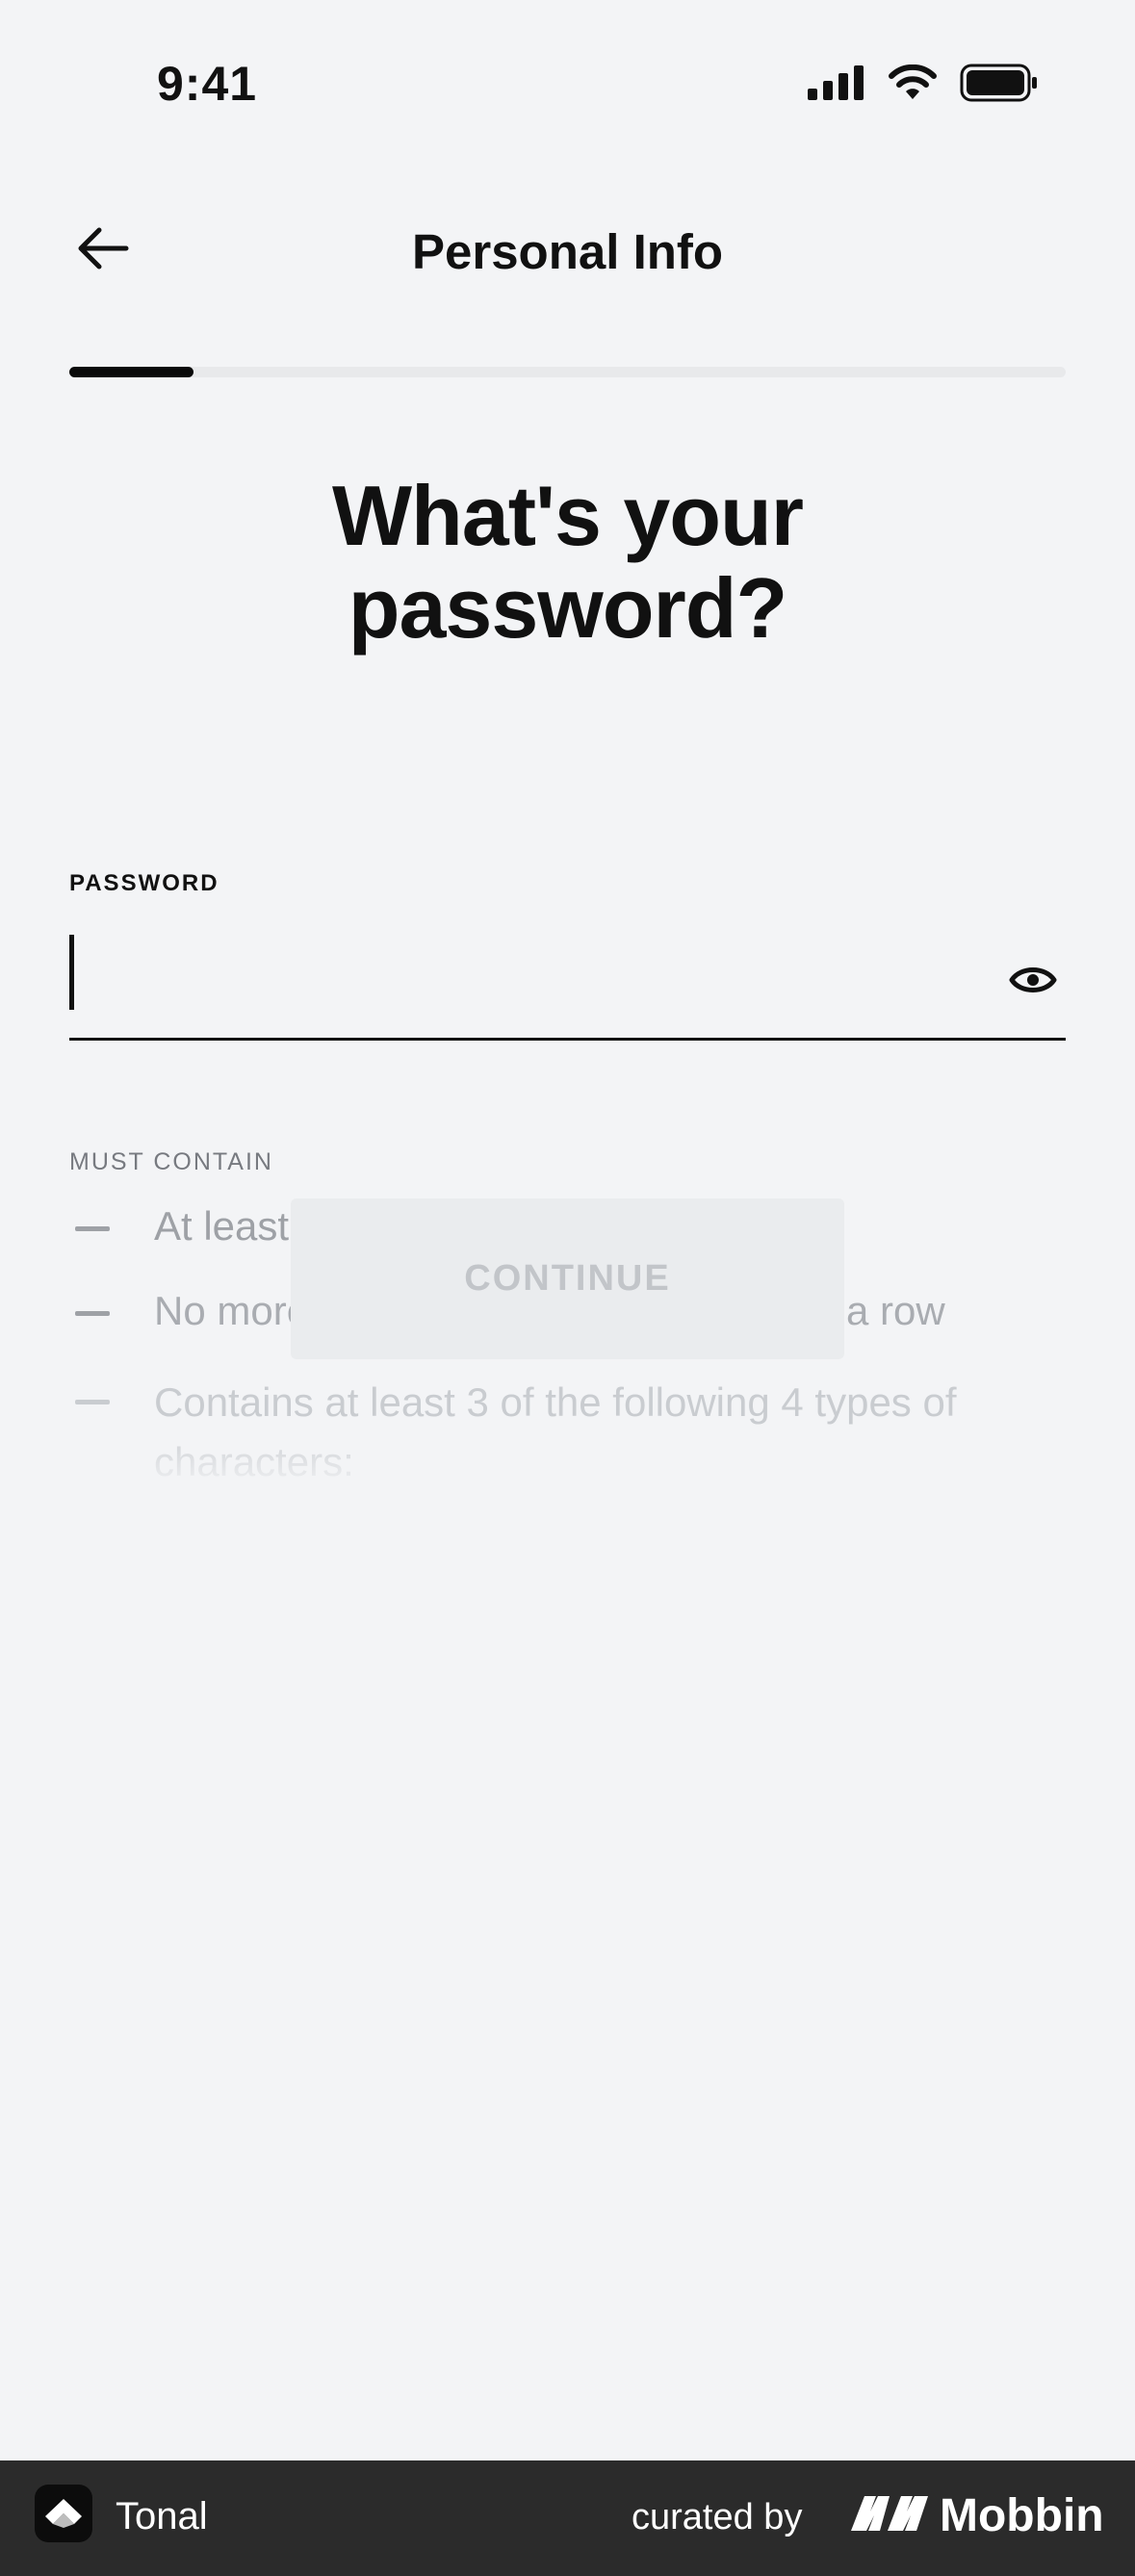  Describe the element at coordinates (717, 2517) in the screenshot. I see `curated-by-label: curated by` at that location.